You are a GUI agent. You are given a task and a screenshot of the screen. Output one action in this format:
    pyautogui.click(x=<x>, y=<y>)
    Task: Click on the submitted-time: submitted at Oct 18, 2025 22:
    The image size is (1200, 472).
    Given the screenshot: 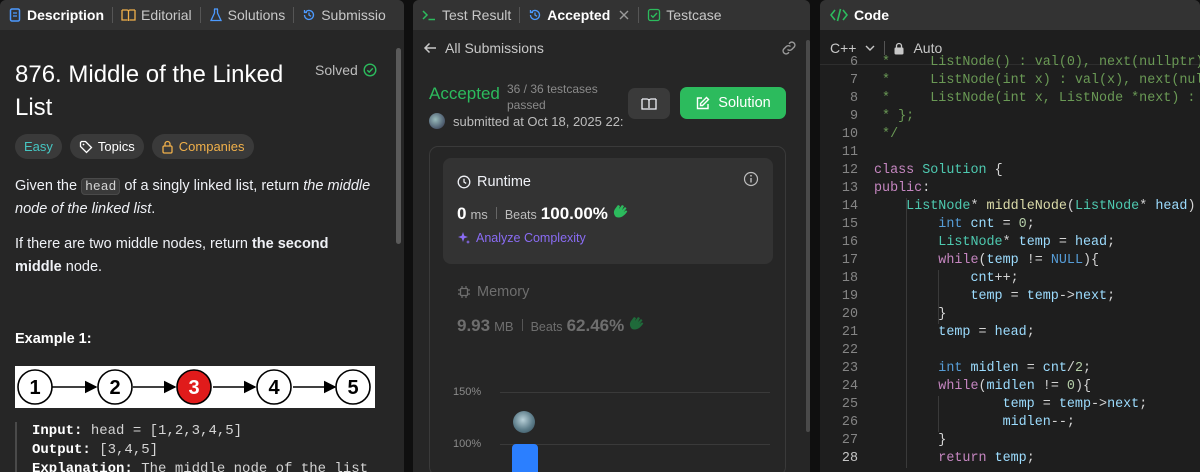 What is the action you would take?
    pyautogui.click(x=538, y=121)
    